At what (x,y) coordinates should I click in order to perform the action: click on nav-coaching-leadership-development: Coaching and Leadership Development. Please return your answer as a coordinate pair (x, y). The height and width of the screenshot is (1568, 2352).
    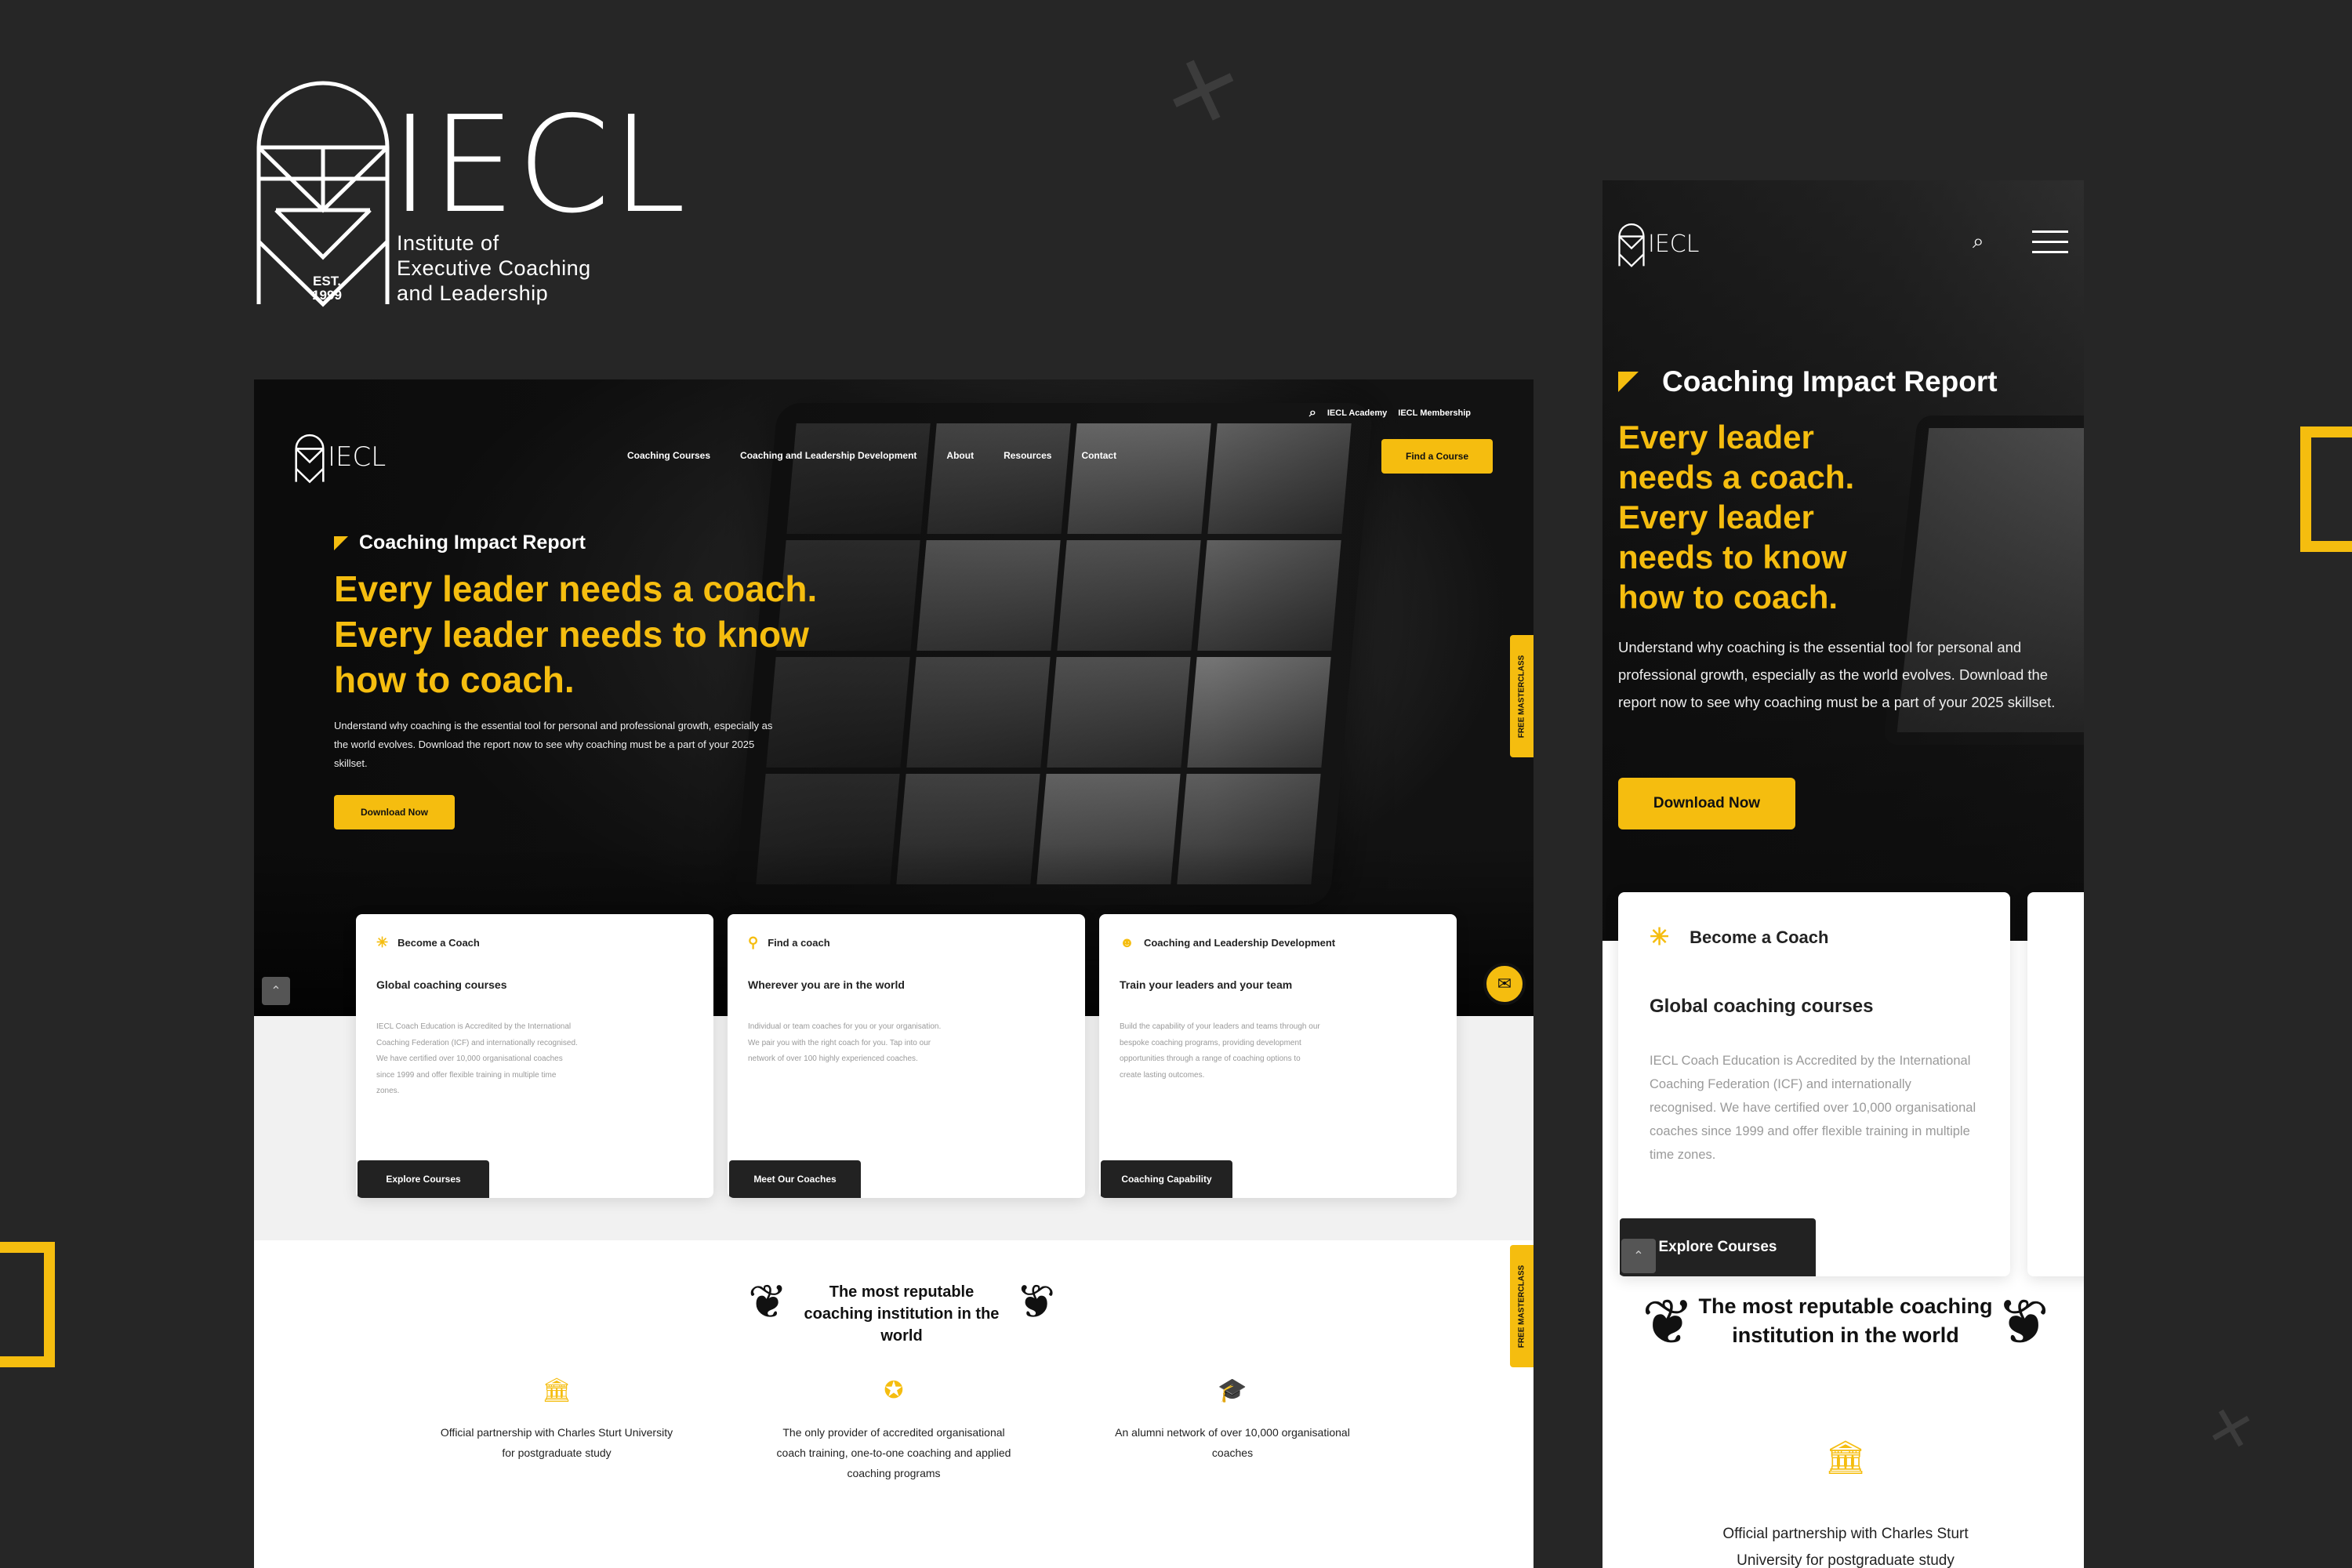
    Looking at the image, I should click on (828, 455).